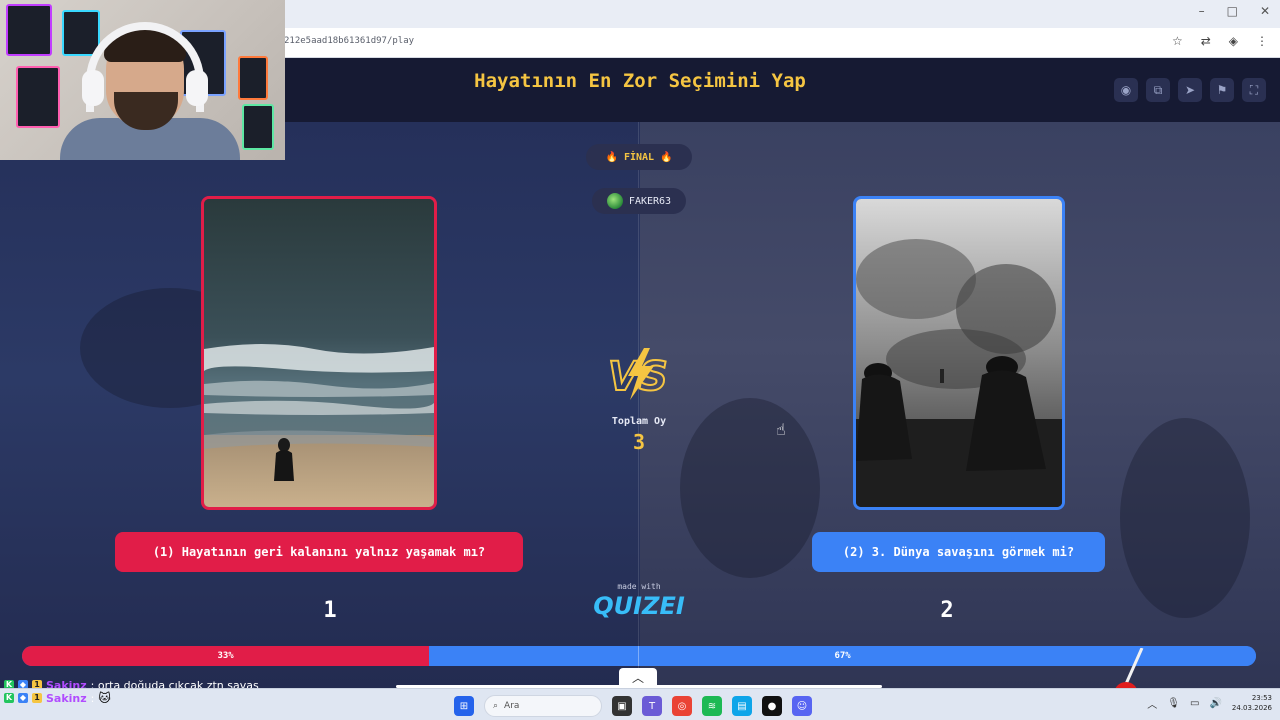  I want to click on option-2-percent: 67%, so click(842, 656).